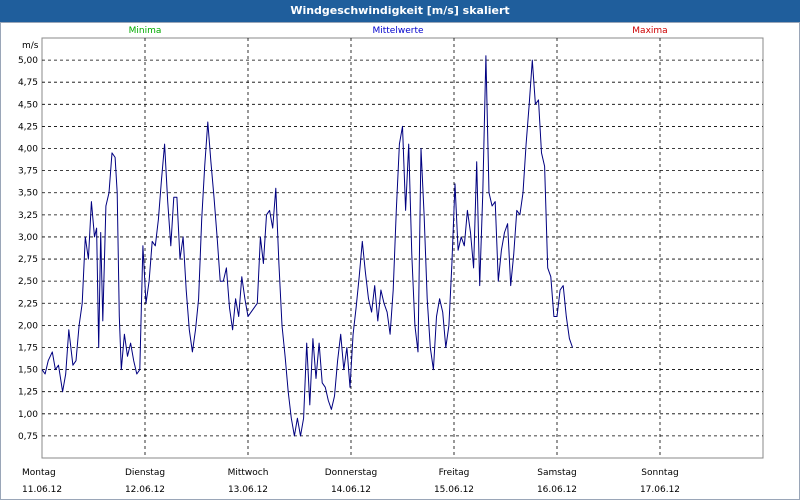 Image resolution: width=800 pixels, height=500 pixels. I want to click on y-tick-label: 1,25, so click(28, 393).